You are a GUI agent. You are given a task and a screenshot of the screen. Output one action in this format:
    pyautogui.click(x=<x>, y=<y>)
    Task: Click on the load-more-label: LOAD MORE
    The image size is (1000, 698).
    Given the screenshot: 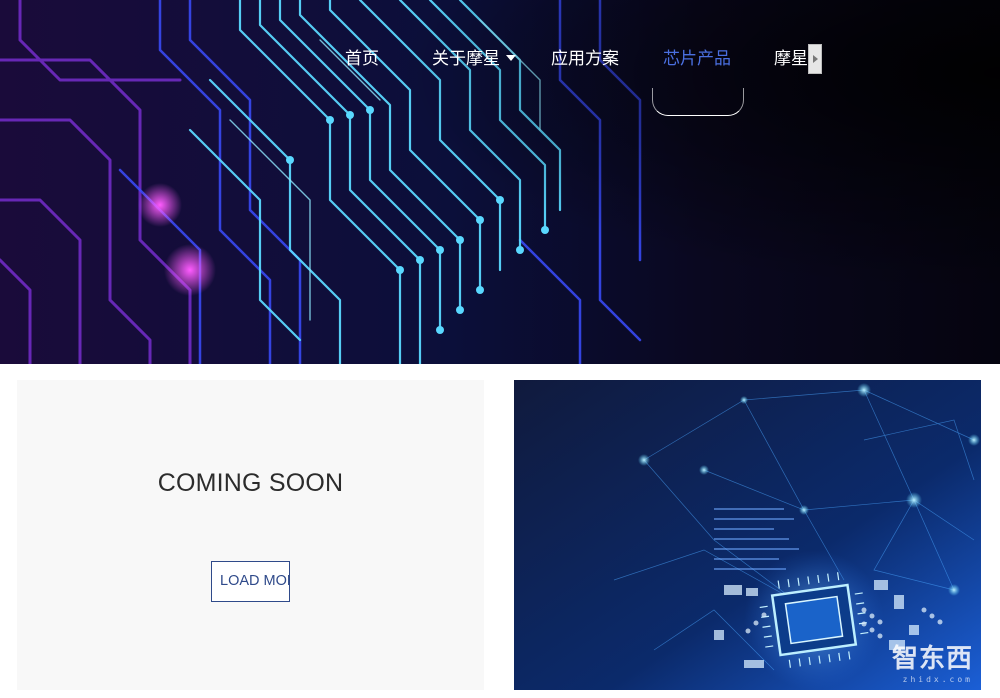 What is the action you would take?
    pyautogui.click(x=254, y=581)
    